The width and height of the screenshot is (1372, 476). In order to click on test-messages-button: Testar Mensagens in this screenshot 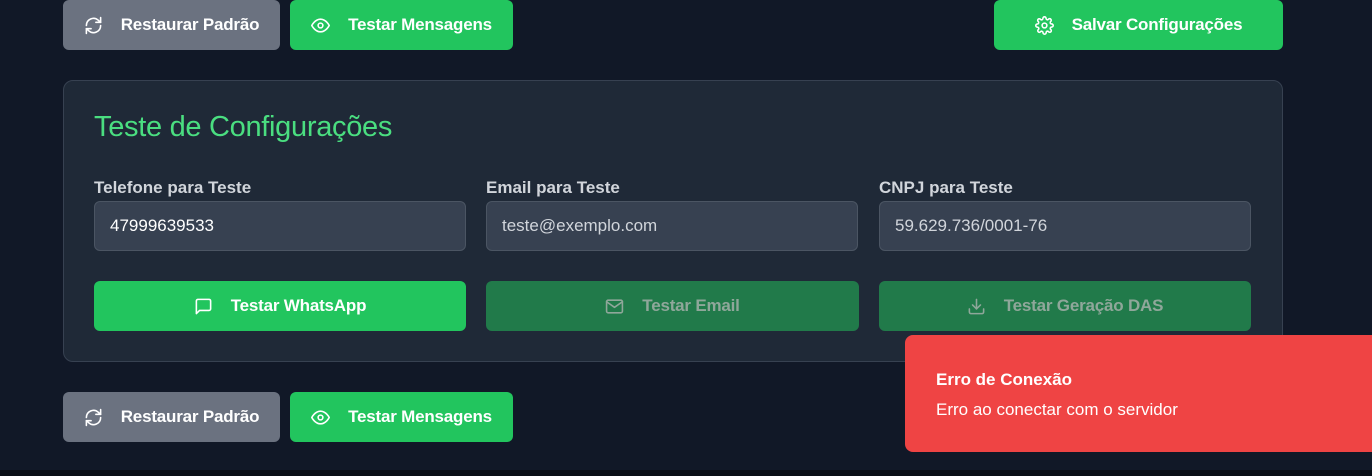, I will do `click(401, 25)`.